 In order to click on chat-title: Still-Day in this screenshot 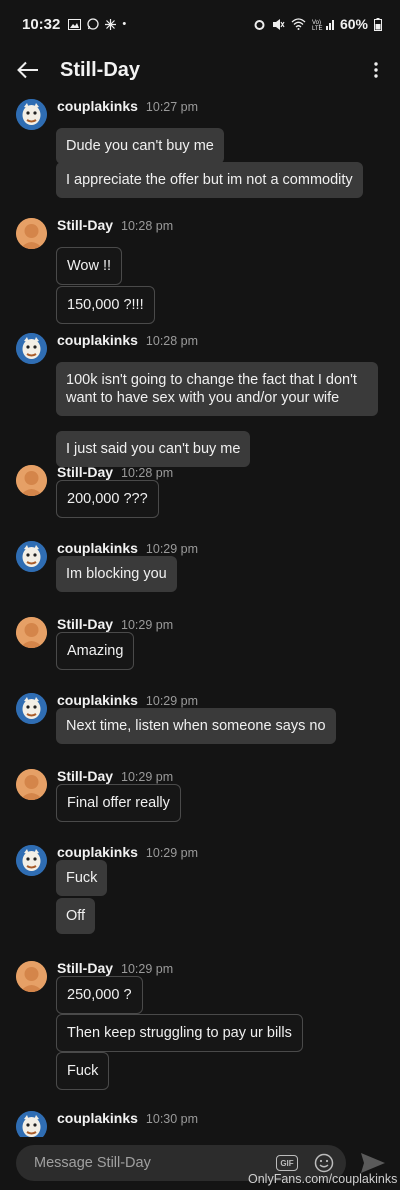, I will do `click(100, 69)`.